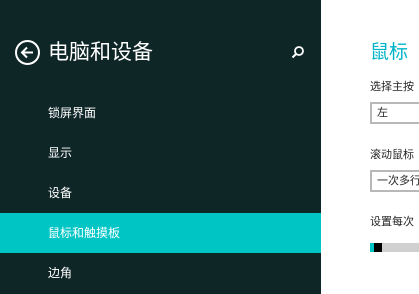 The width and height of the screenshot is (419, 294). I want to click on back-button, so click(27, 52).